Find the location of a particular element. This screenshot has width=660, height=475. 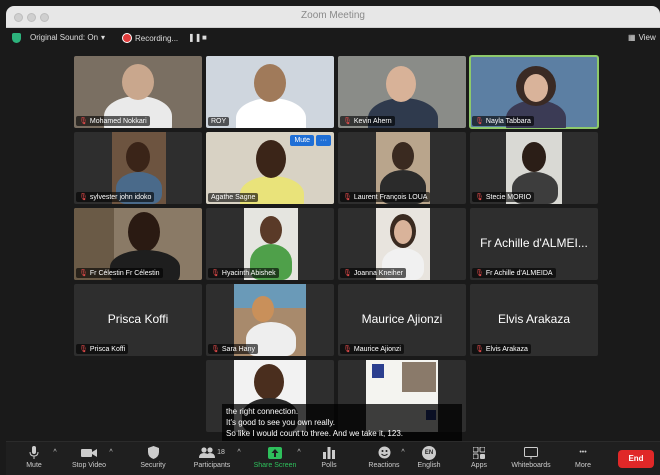

participant-name: Prisca Koffi is located at coordinates (107, 349).